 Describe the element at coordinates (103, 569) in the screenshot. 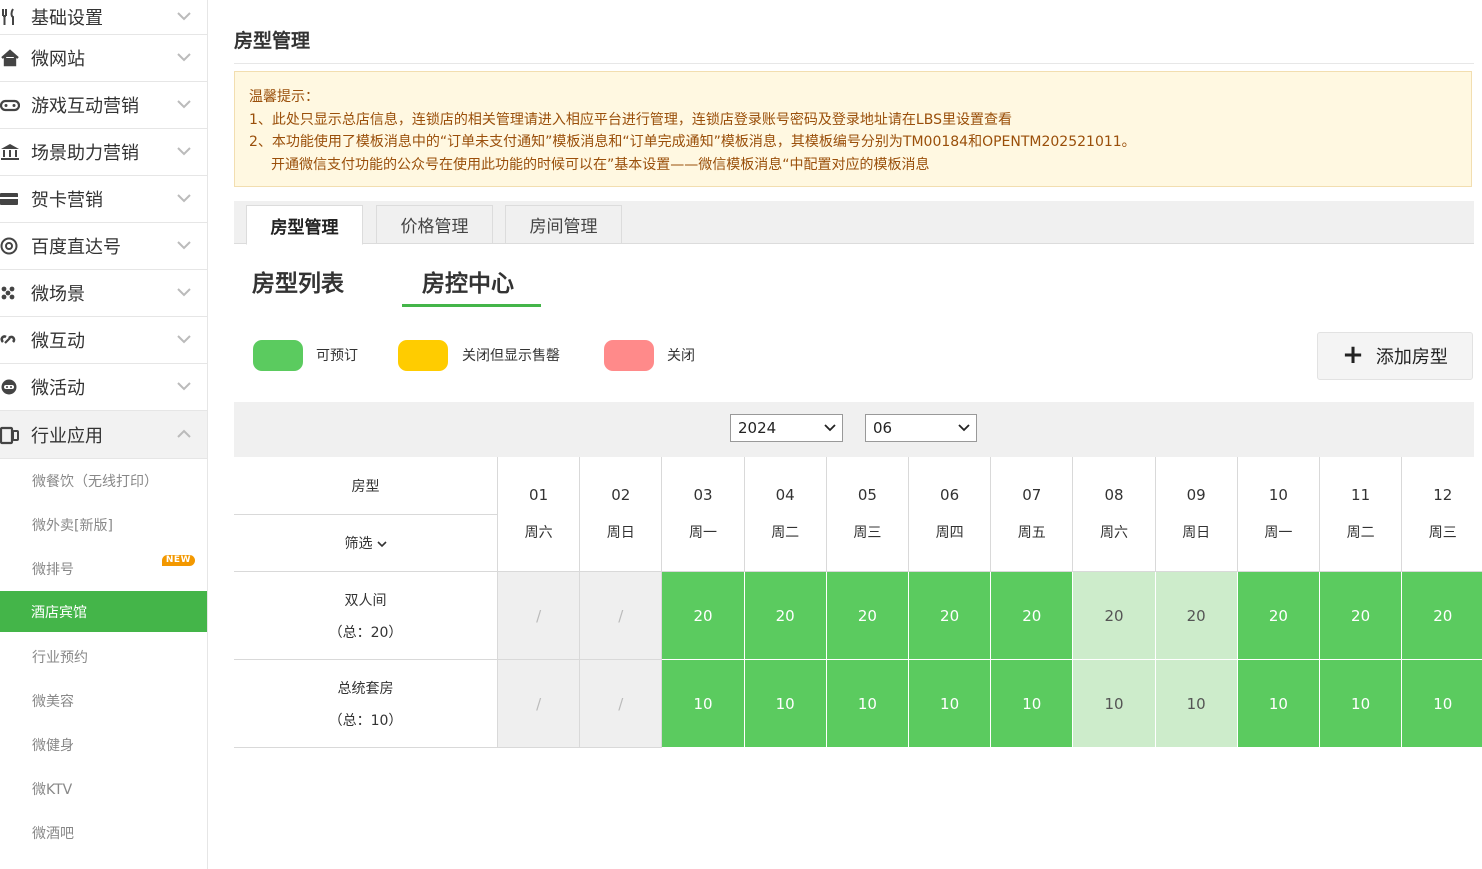

I see `sidebar-subitem-2: 微排号 NEW` at that location.